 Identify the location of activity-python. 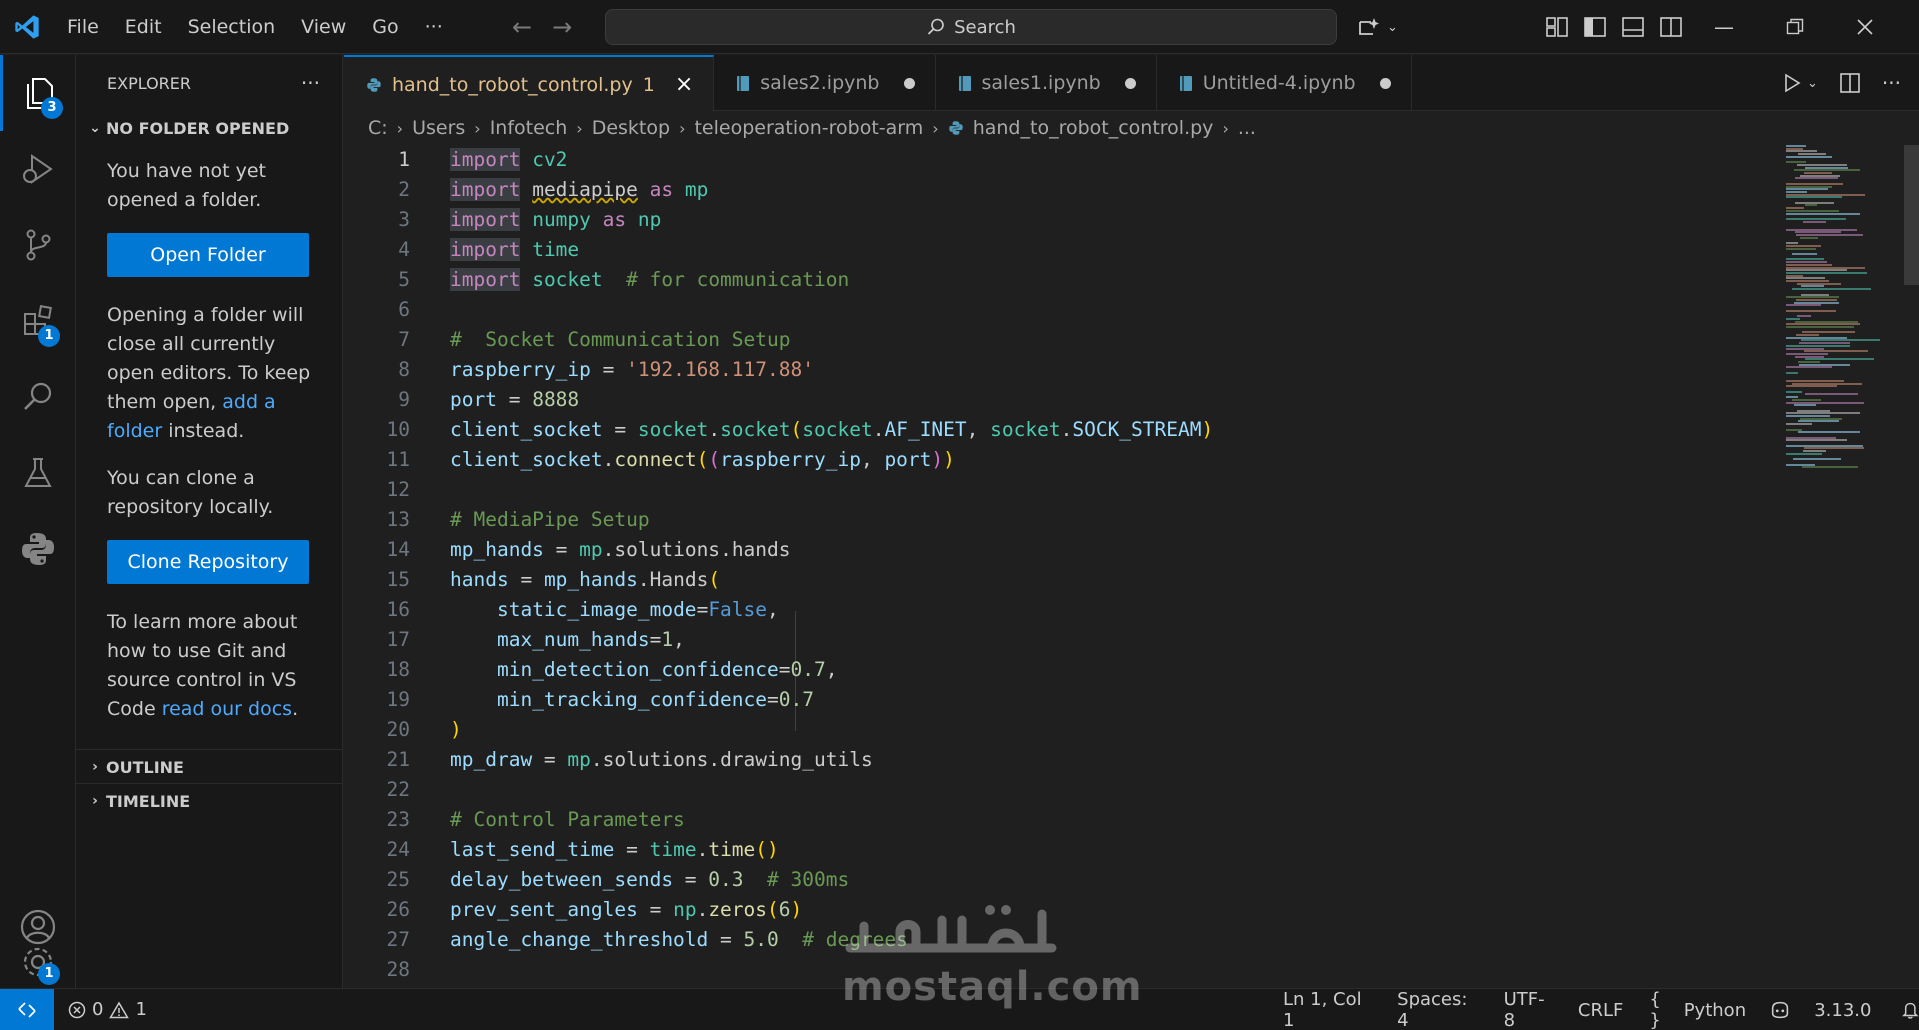
(38, 549).